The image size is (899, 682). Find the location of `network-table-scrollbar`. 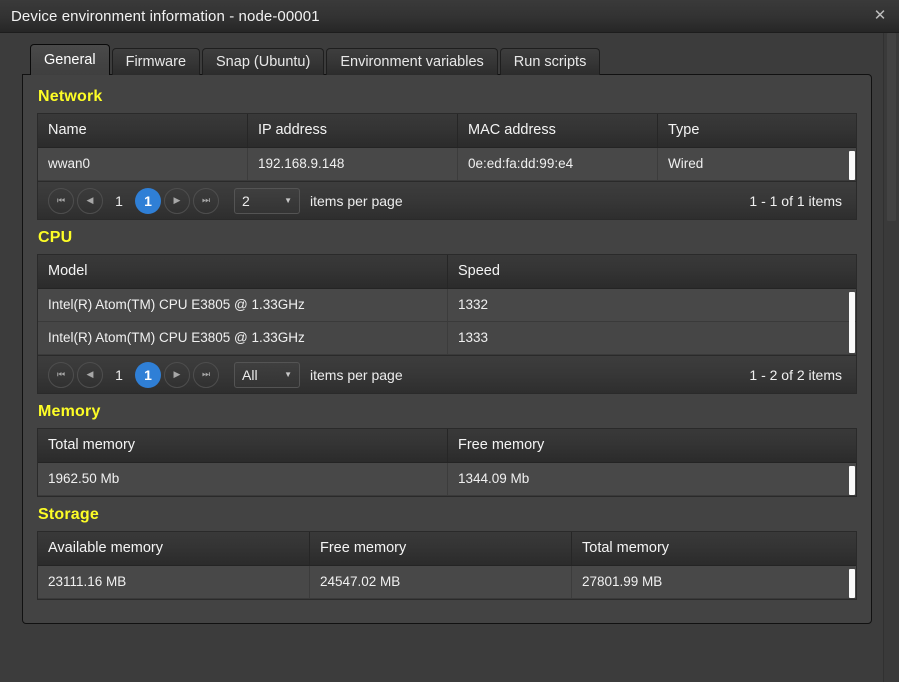

network-table-scrollbar is located at coordinates (852, 165).